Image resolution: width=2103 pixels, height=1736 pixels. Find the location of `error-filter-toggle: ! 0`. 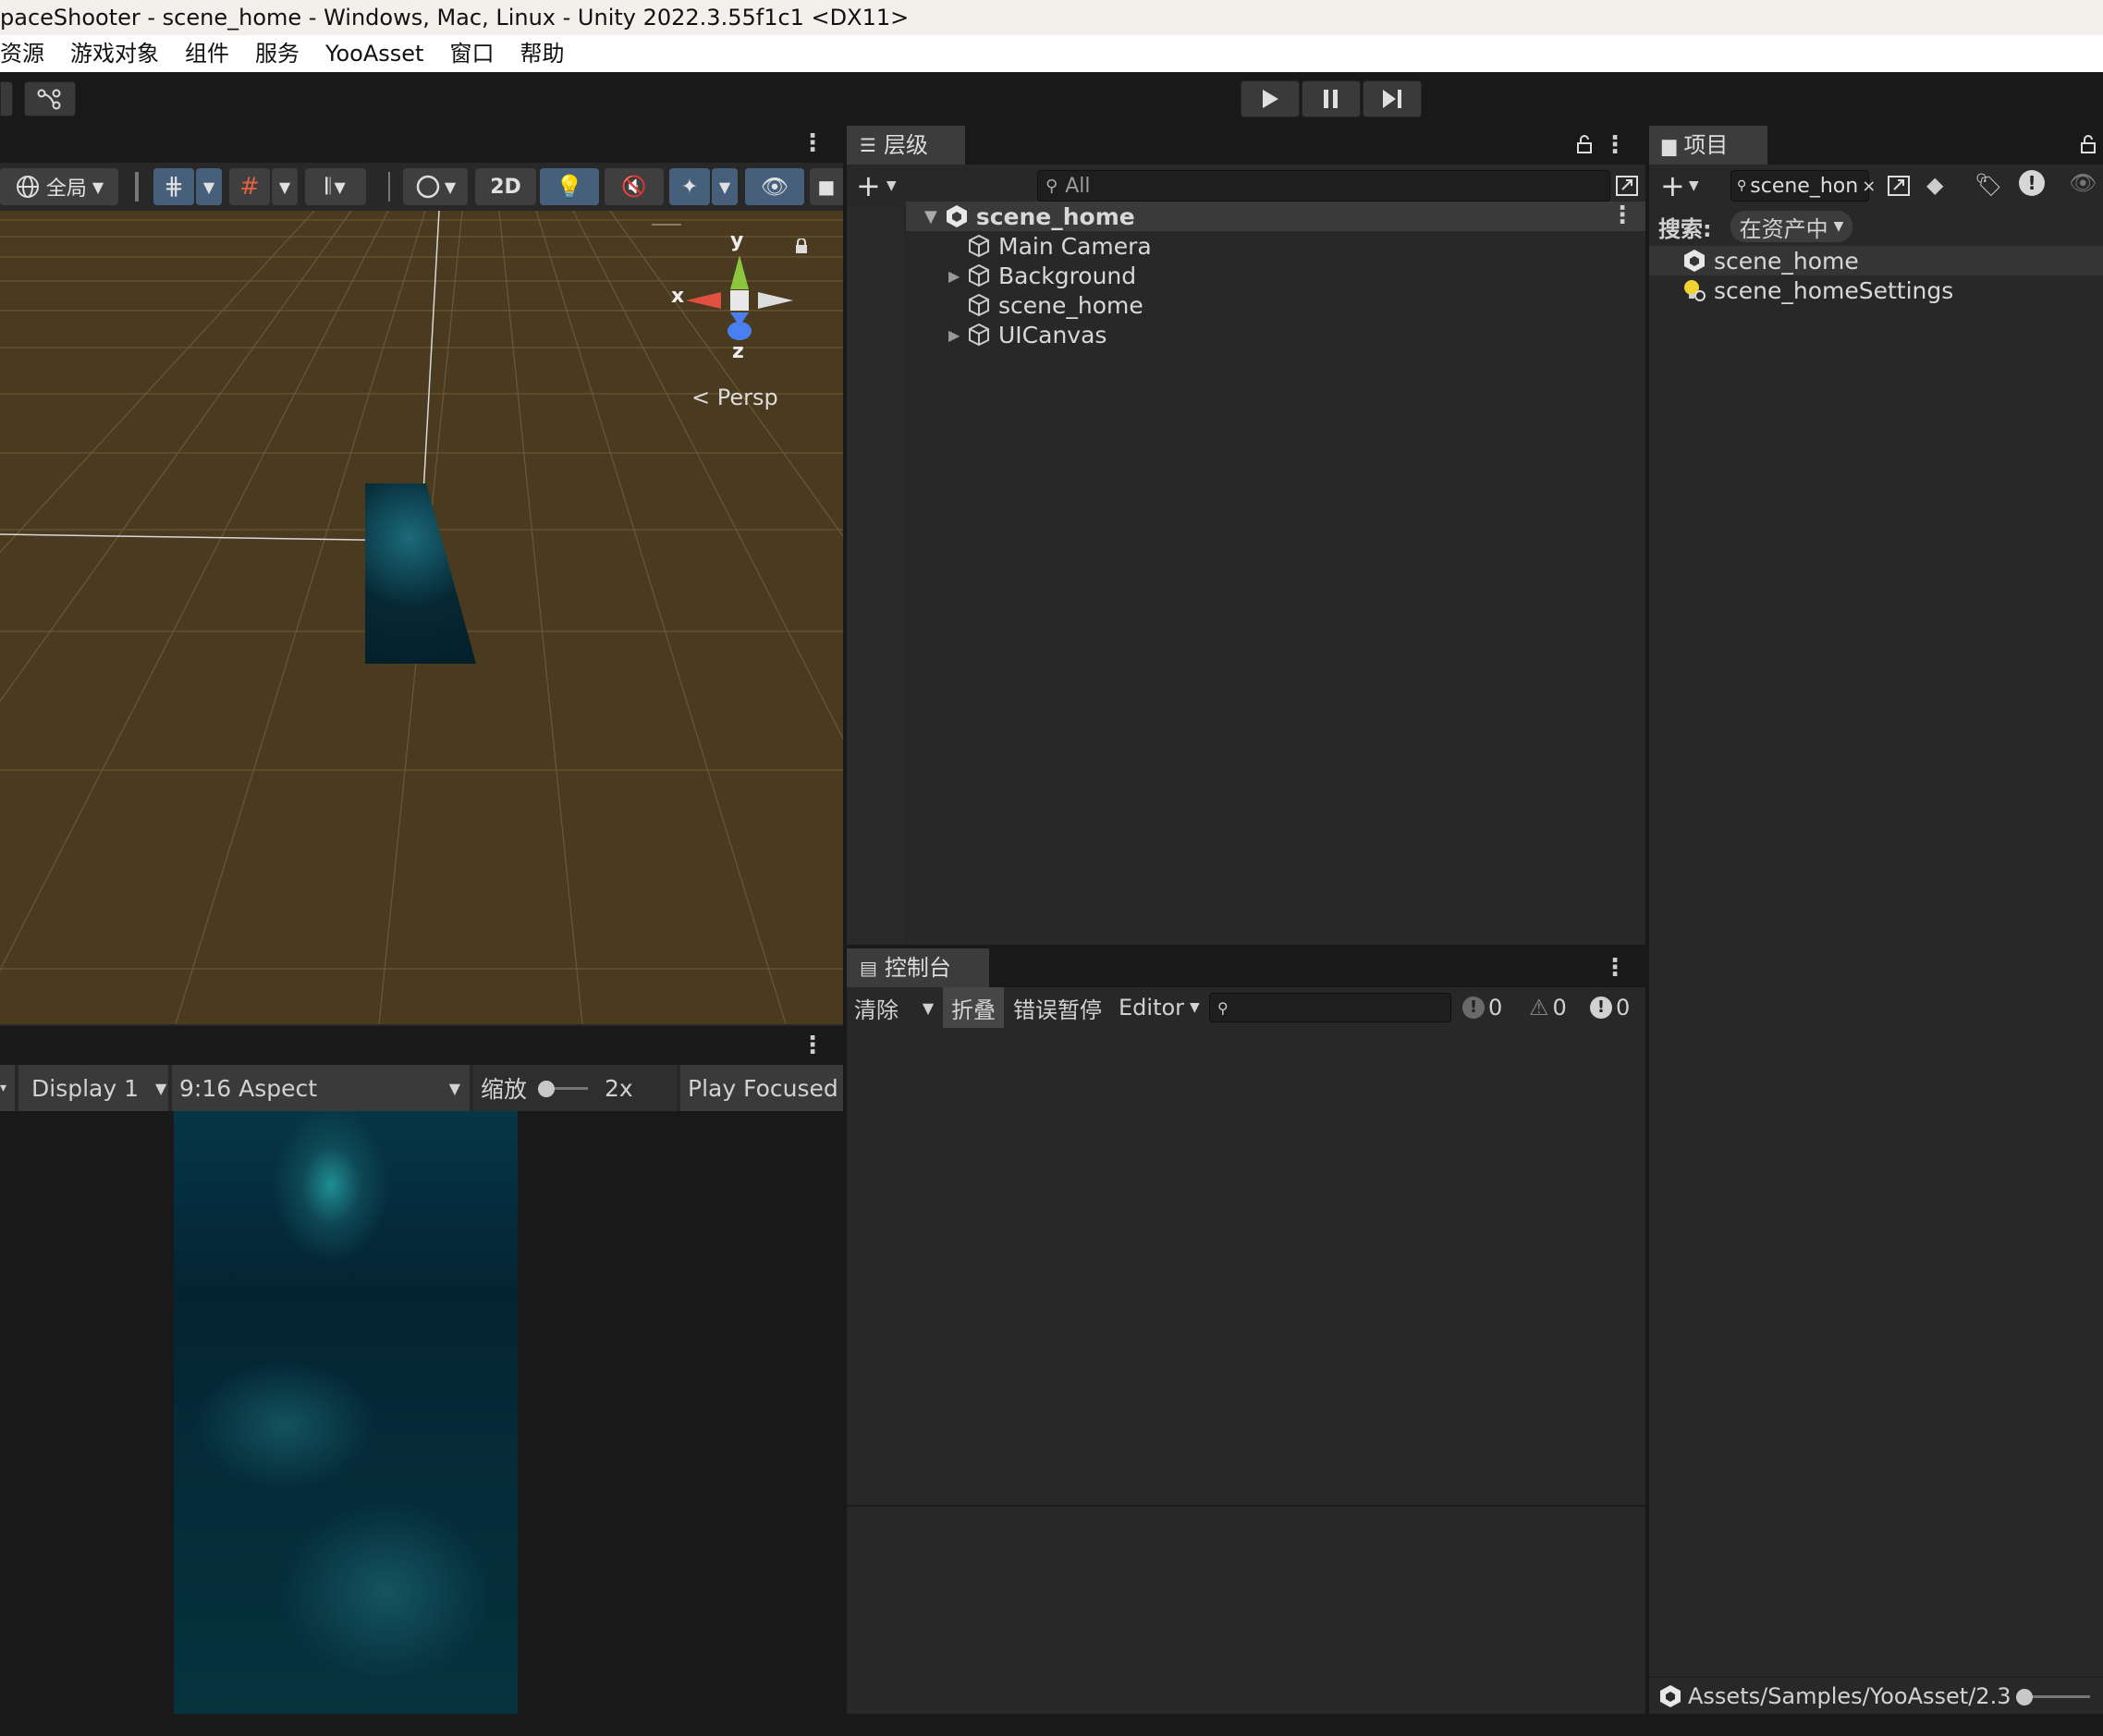

error-filter-toggle: ! 0 is located at coordinates (1618, 1007).